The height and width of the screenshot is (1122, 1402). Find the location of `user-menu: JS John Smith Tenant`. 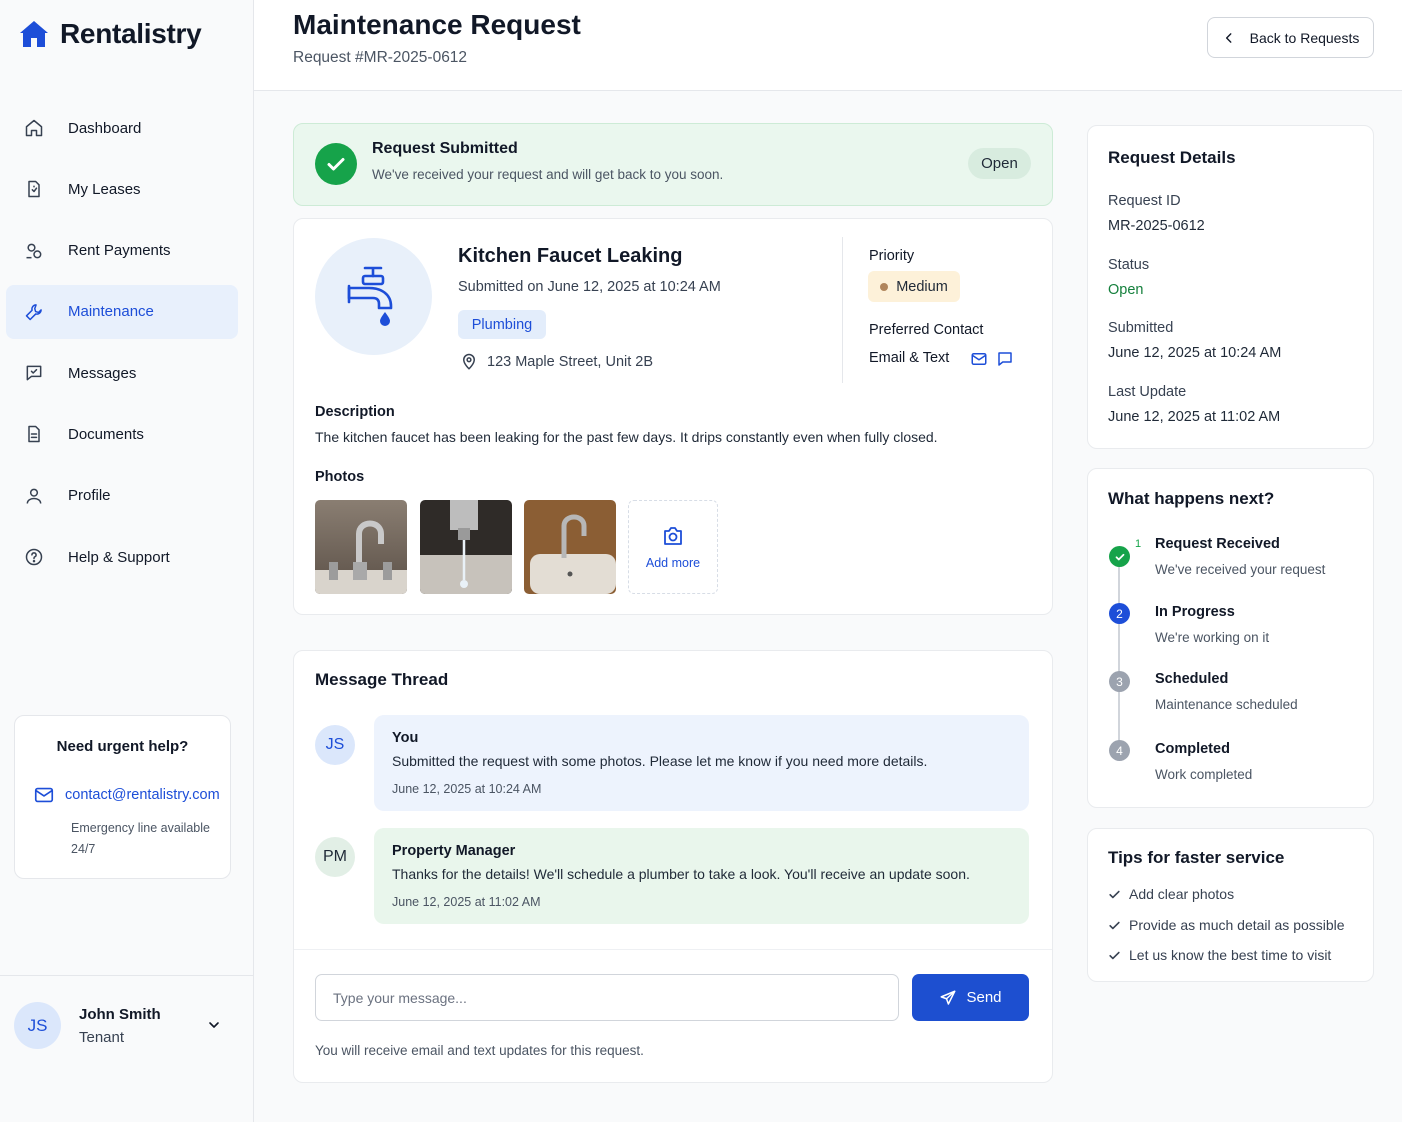

user-menu: JS John Smith Tenant is located at coordinates (126, 1048).